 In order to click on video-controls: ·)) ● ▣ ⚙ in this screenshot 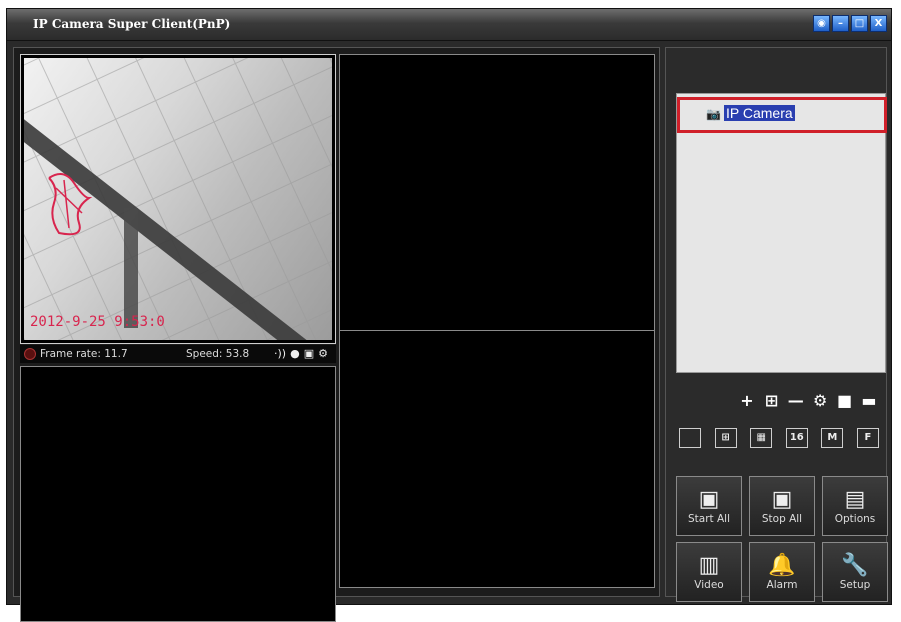, I will do `click(301, 353)`.